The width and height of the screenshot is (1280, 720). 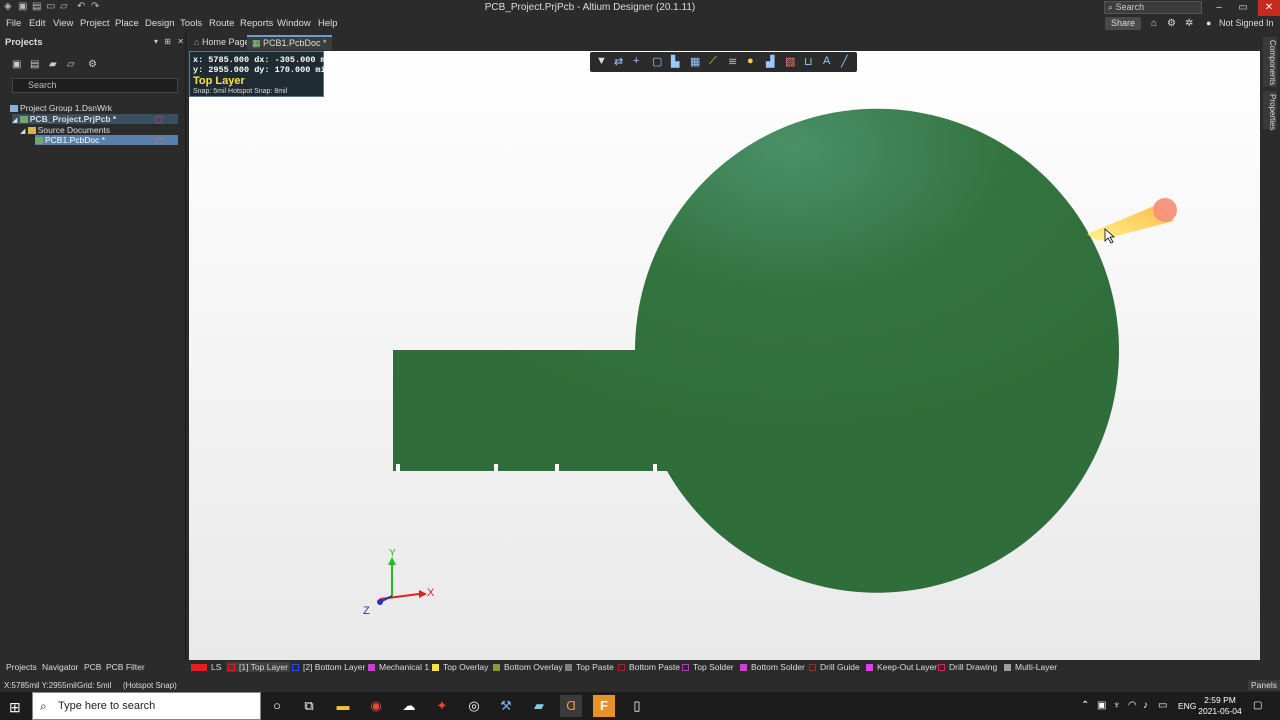 What do you see at coordinates (1246, 23) in the screenshot?
I see `sign-in-status: Not Signed In` at bounding box center [1246, 23].